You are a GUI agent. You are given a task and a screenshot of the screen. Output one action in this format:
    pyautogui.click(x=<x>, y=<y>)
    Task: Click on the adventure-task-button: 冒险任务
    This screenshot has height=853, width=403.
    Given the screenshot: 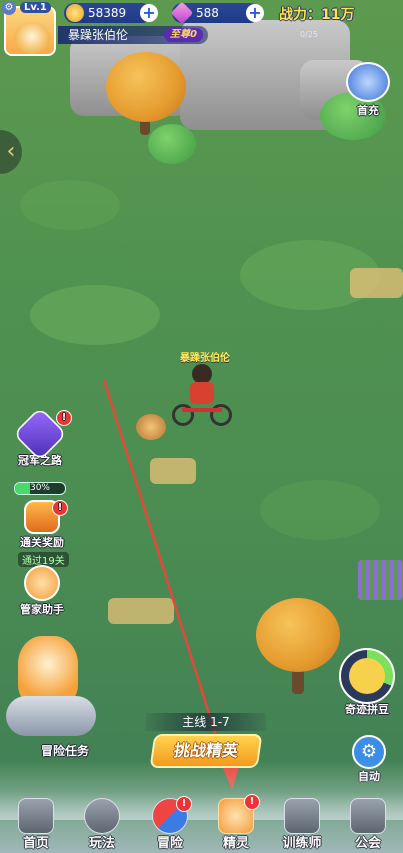 What is the action you would take?
    pyautogui.click(x=55, y=697)
    